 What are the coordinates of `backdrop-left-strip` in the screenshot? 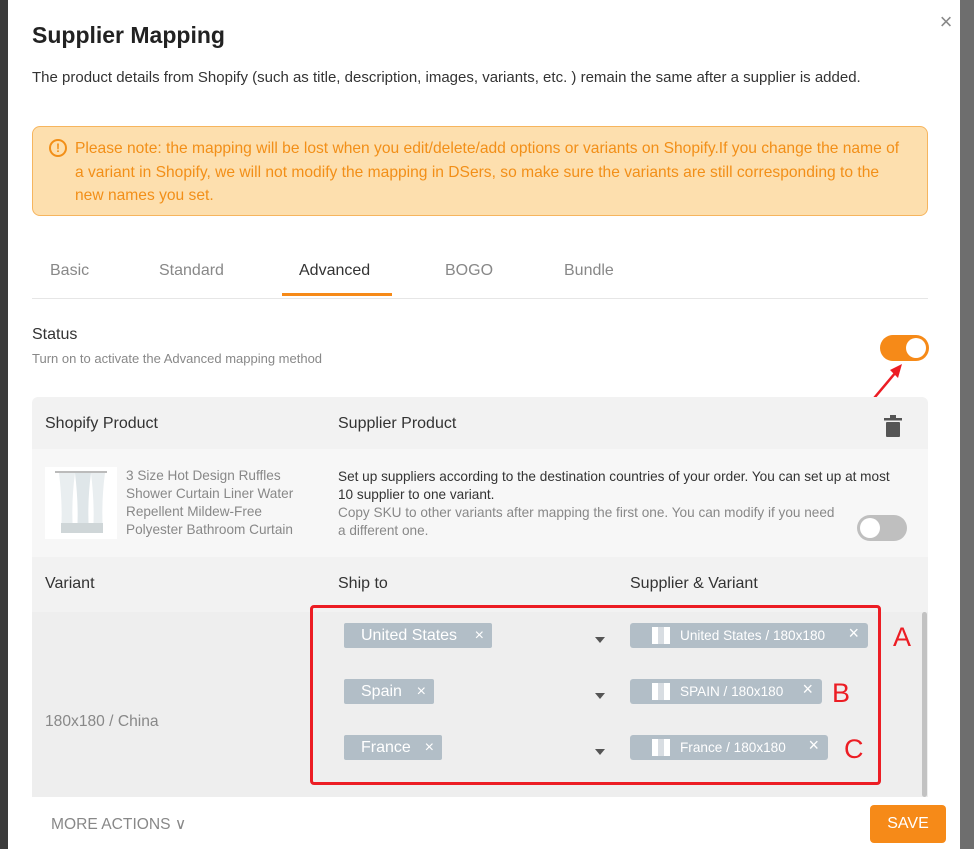 It's located at (4, 424).